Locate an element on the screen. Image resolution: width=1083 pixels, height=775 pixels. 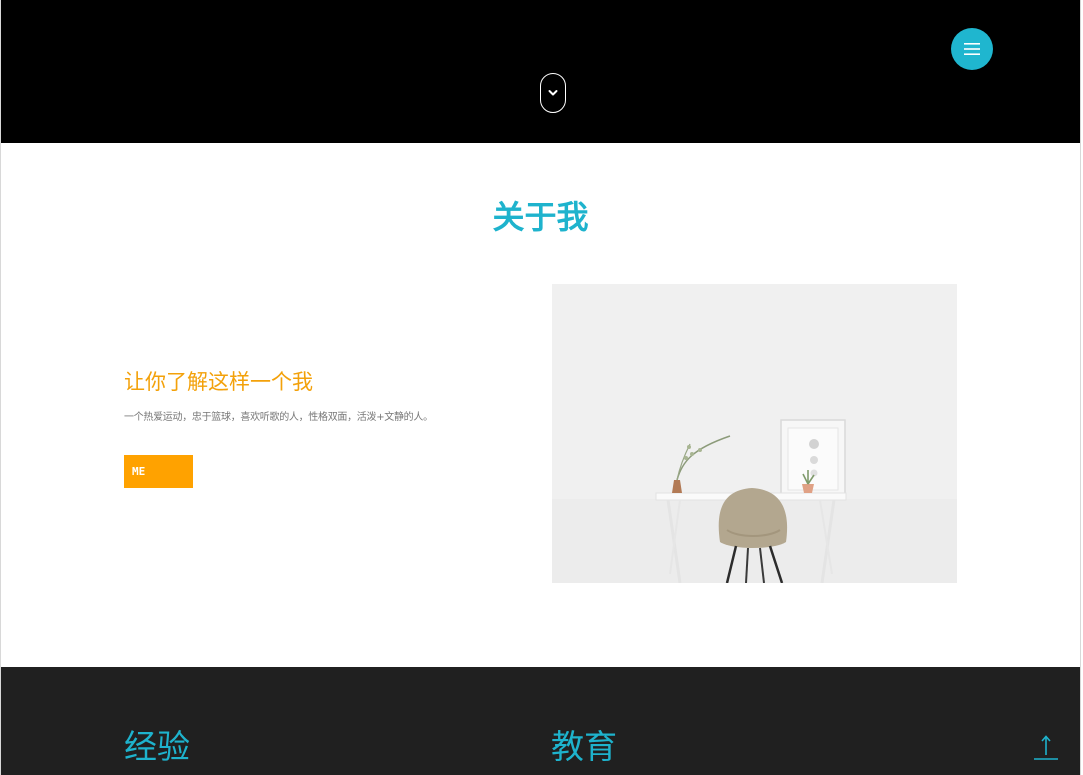
hamburger-icon is located at coordinates (972, 49).